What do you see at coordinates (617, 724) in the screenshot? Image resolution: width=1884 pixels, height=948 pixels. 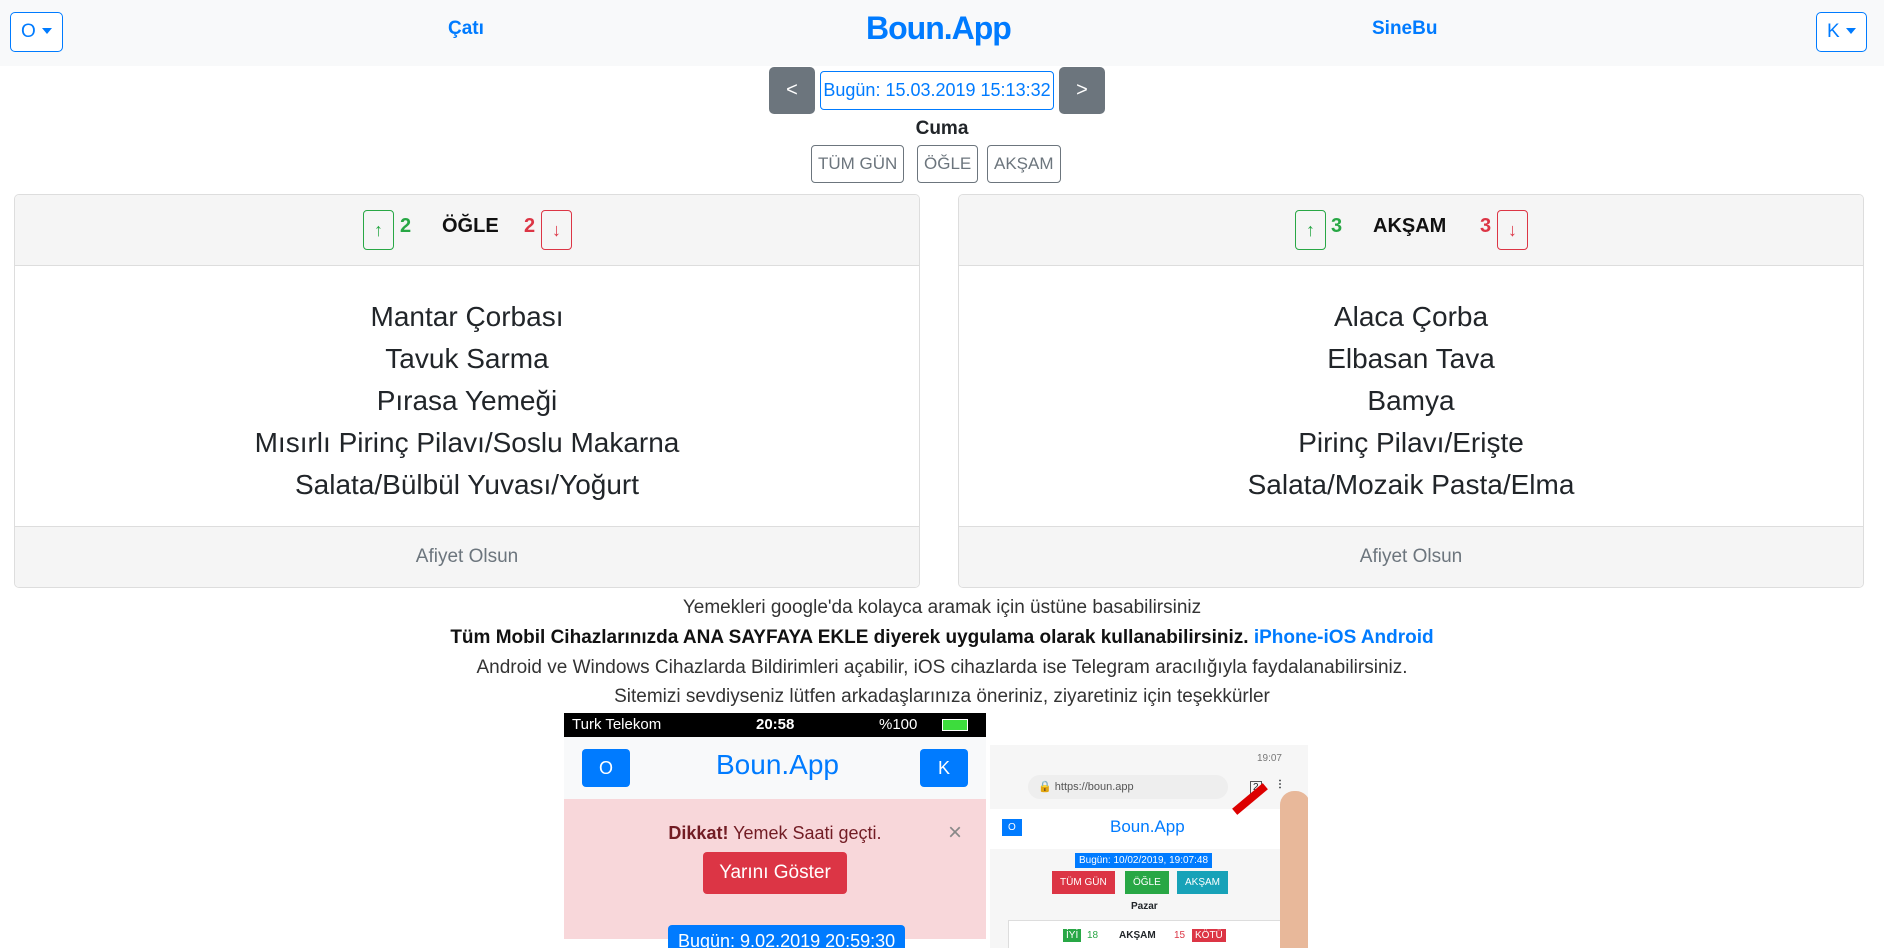 I see `carrier: Turk Telekom` at bounding box center [617, 724].